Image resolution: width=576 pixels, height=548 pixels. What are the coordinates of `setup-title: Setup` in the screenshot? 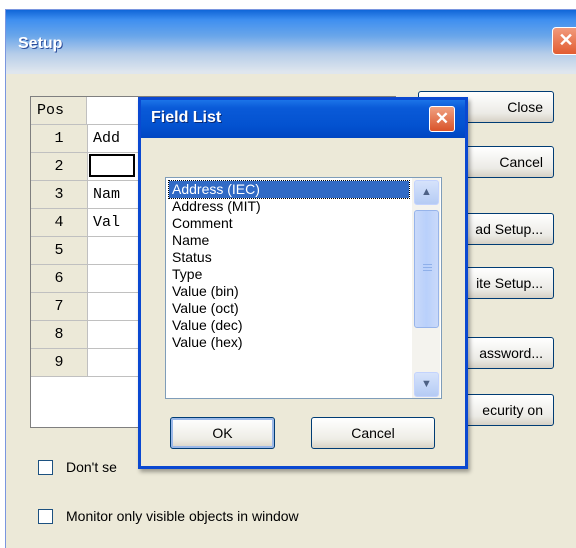 It's located at (40, 43).